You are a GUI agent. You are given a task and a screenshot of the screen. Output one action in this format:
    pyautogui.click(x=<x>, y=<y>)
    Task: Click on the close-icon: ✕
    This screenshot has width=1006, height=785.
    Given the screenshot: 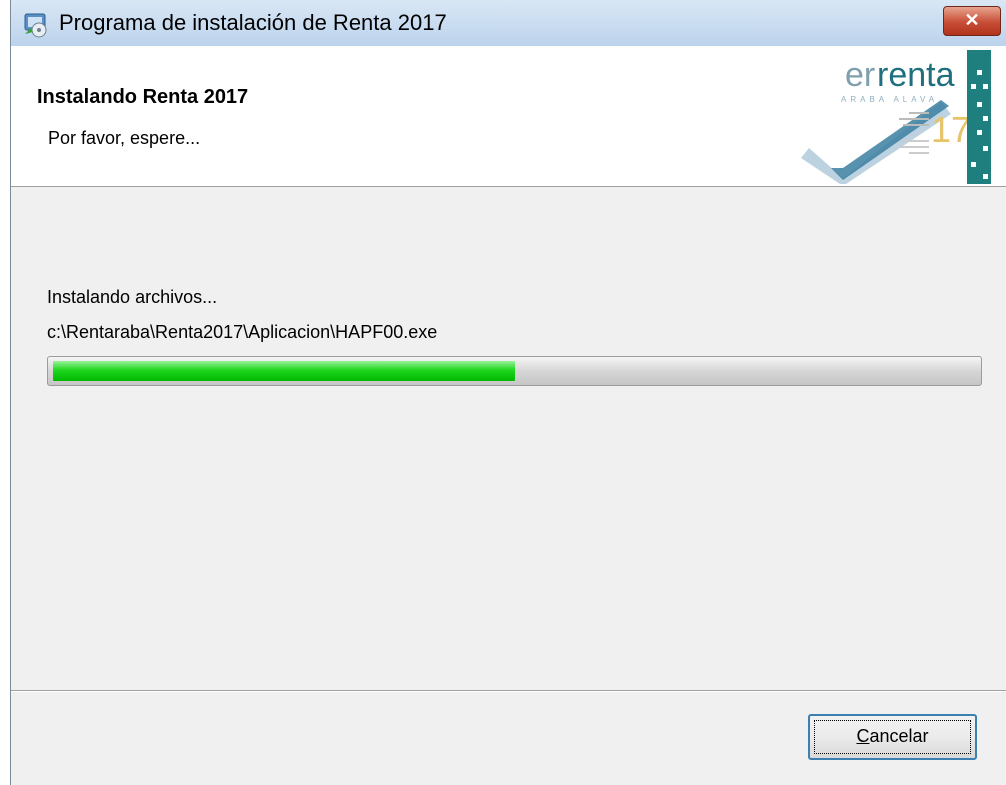 What is the action you would take?
    pyautogui.click(x=972, y=20)
    